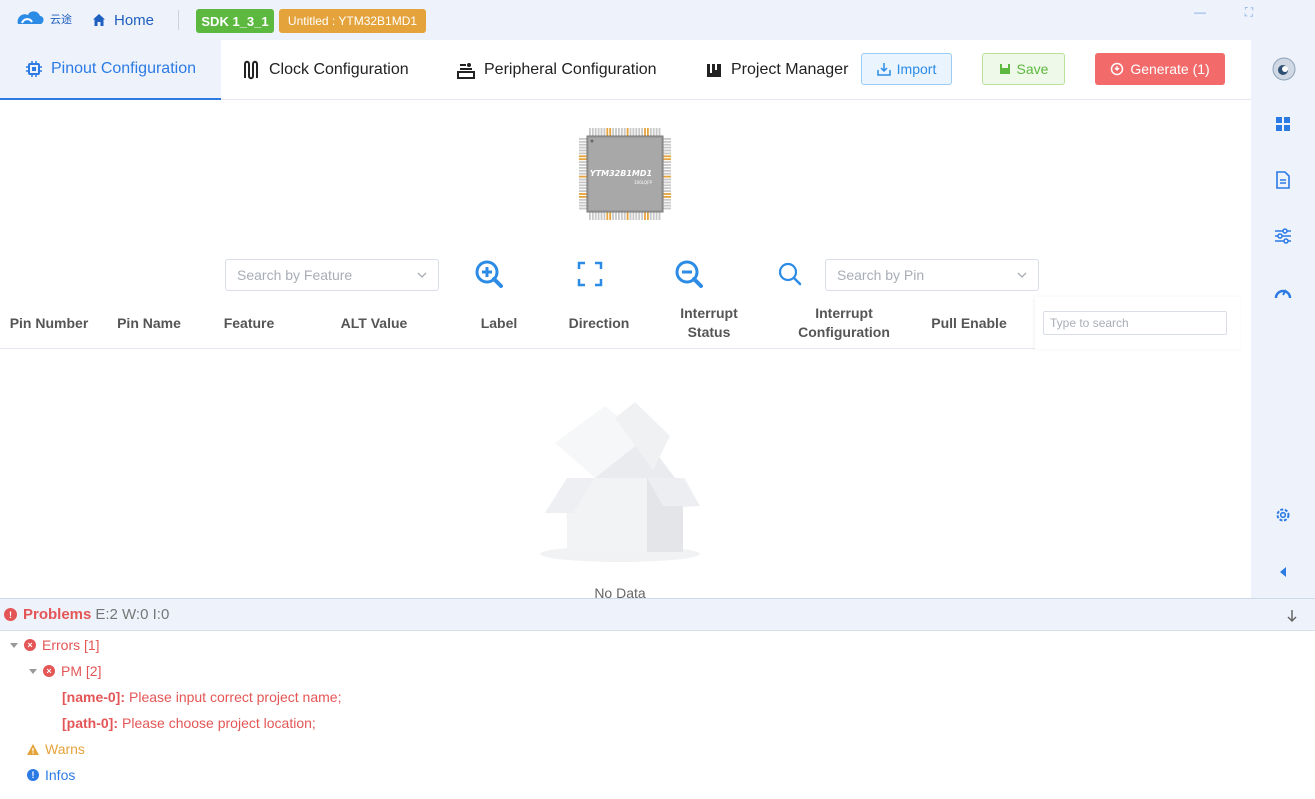 The image size is (1315, 799). I want to click on tab-clock-configuration: Clock Configuration, so click(326, 70).